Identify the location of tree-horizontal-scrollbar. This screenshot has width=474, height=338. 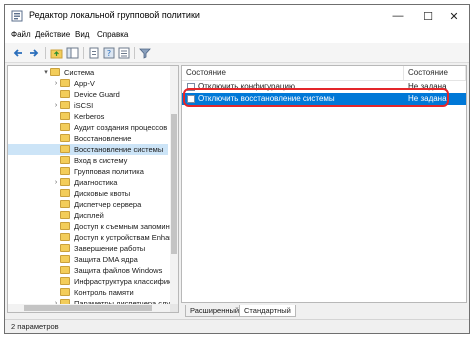
(89, 308).